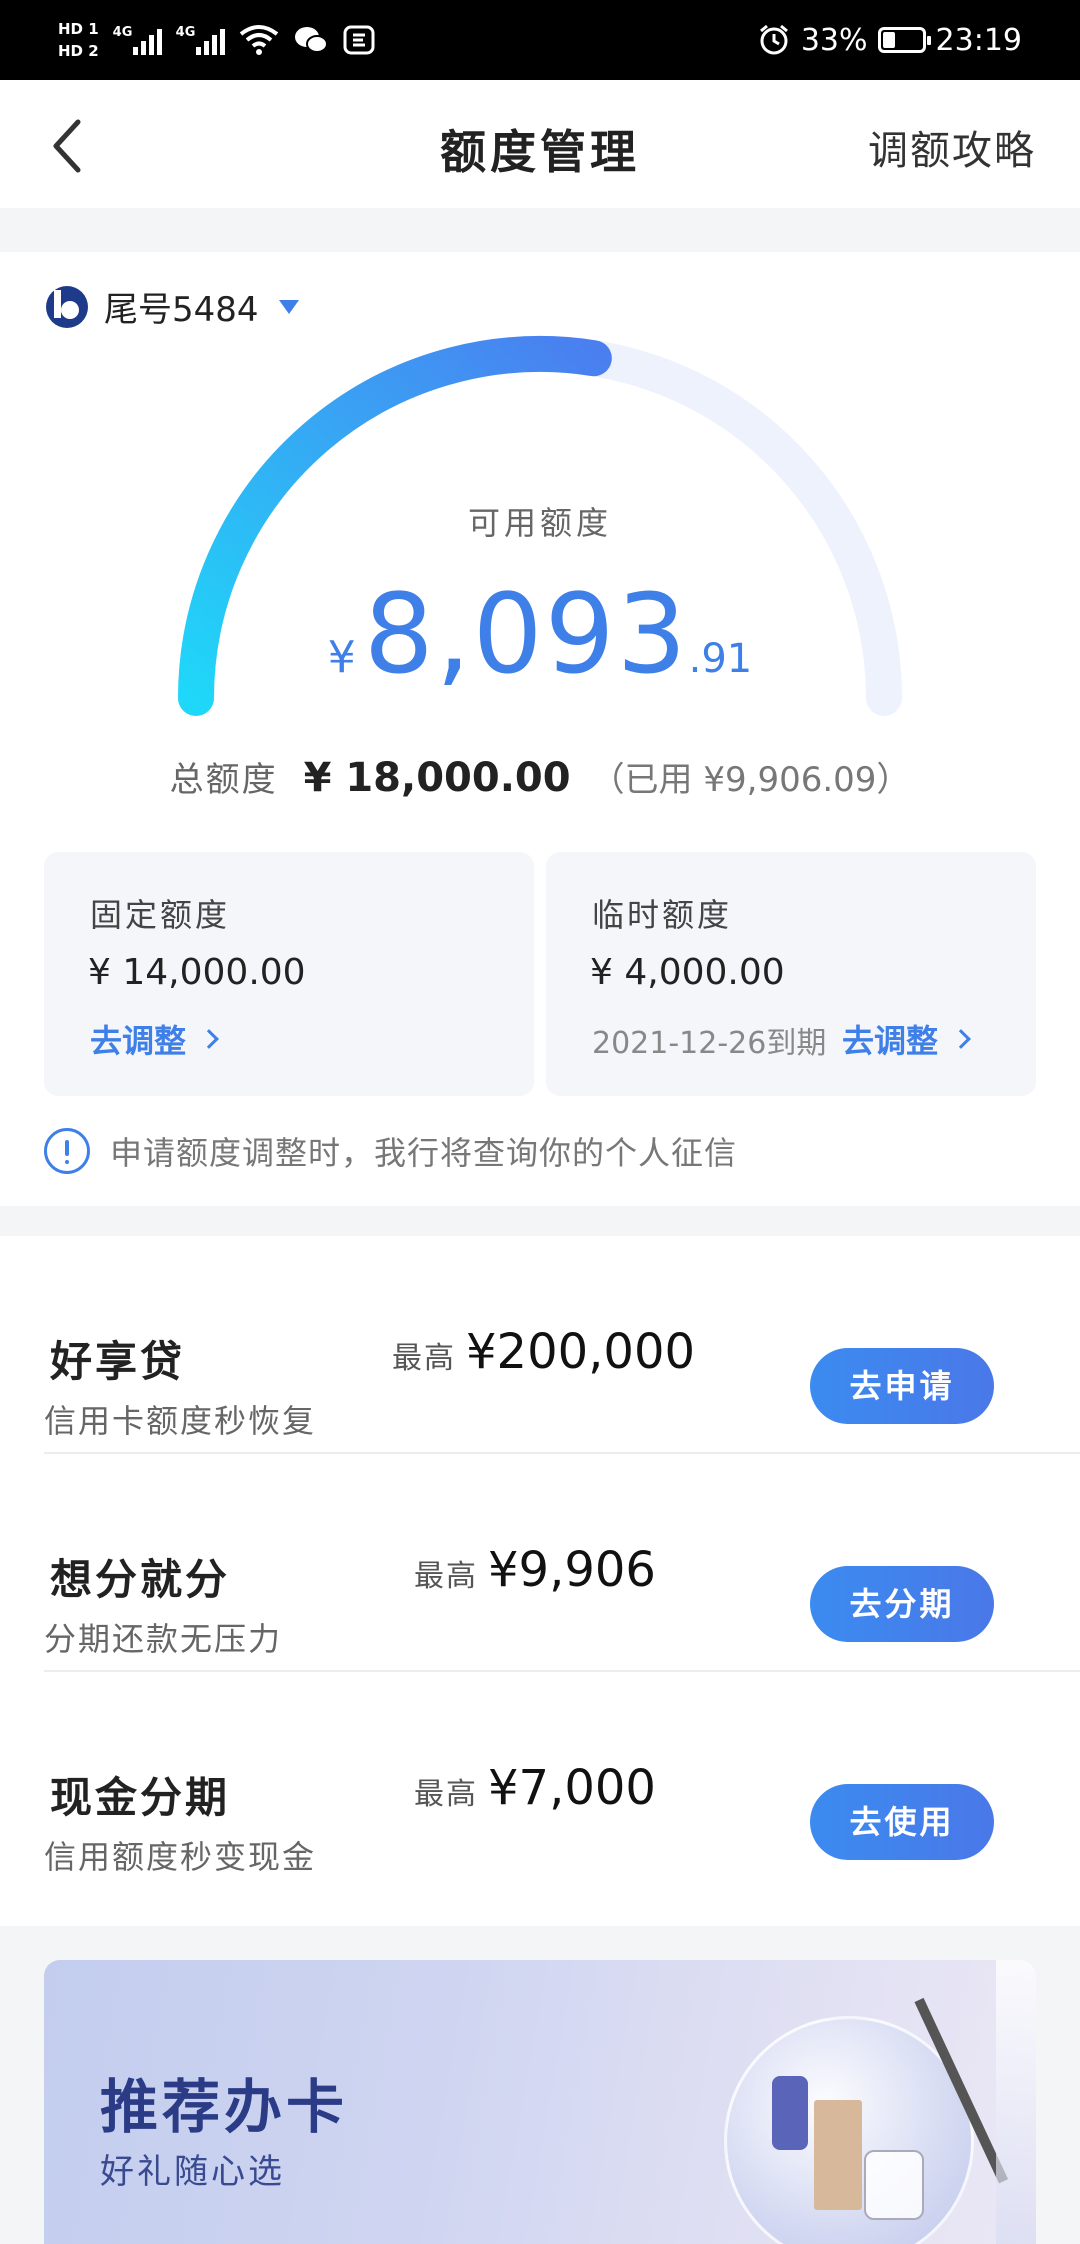  I want to click on available-integer: 8,093, so click(526, 634).